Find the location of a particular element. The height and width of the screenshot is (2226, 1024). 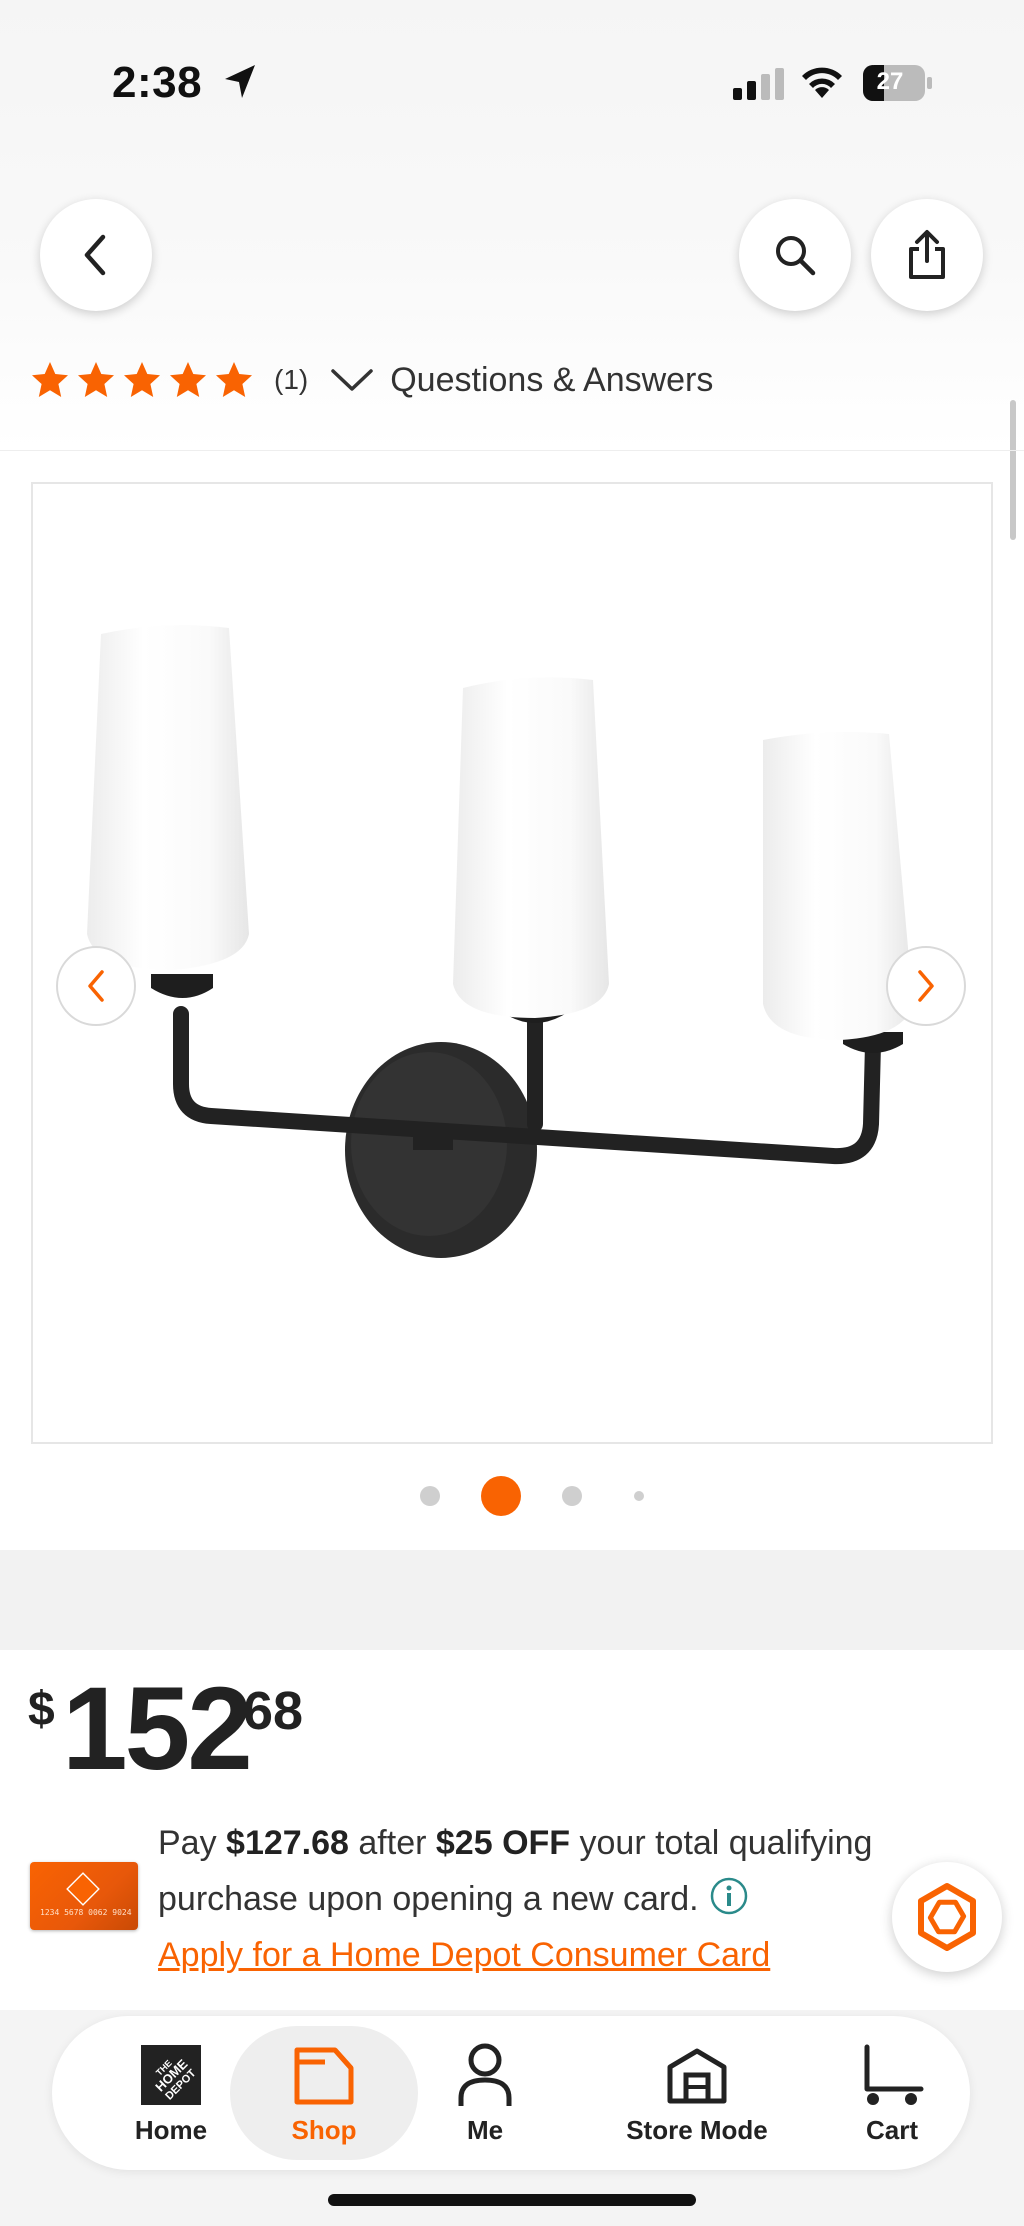

tab-cart: Cart is located at coordinates (892, 2093).